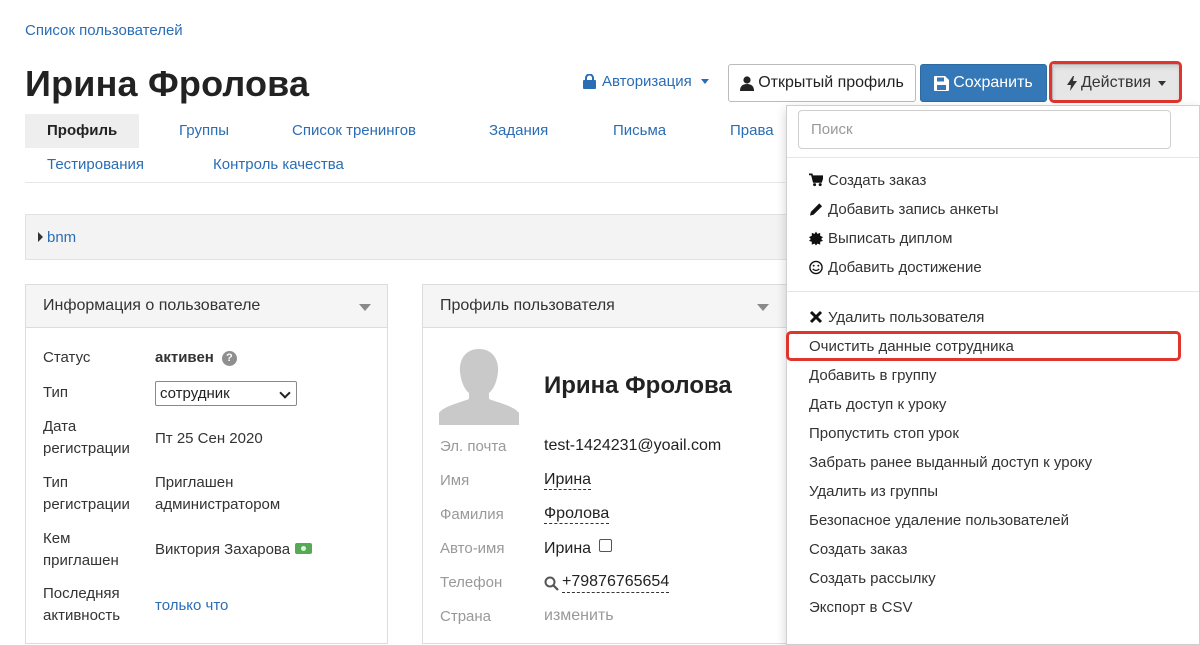 The width and height of the screenshot is (1200, 645). Describe the element at coordinates (752, 131) in the screenshot. I see `tab-rights: Права` at that location.